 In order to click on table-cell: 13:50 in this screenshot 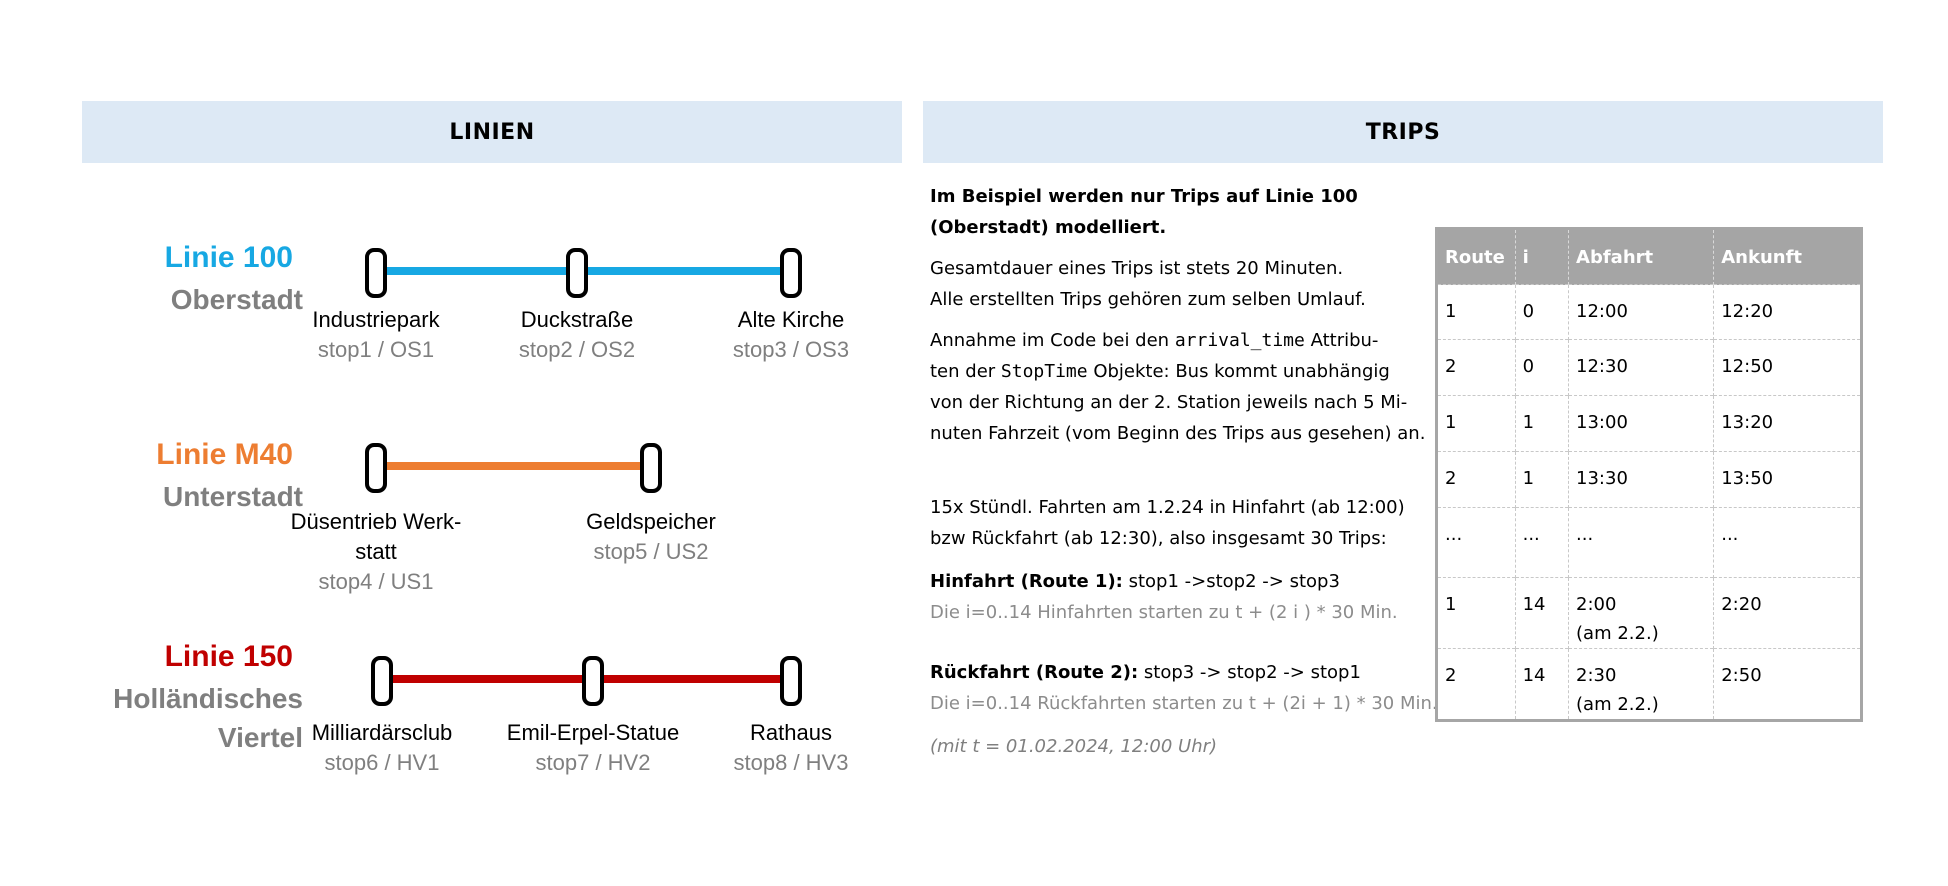, I will do `click(1787, 479)`.